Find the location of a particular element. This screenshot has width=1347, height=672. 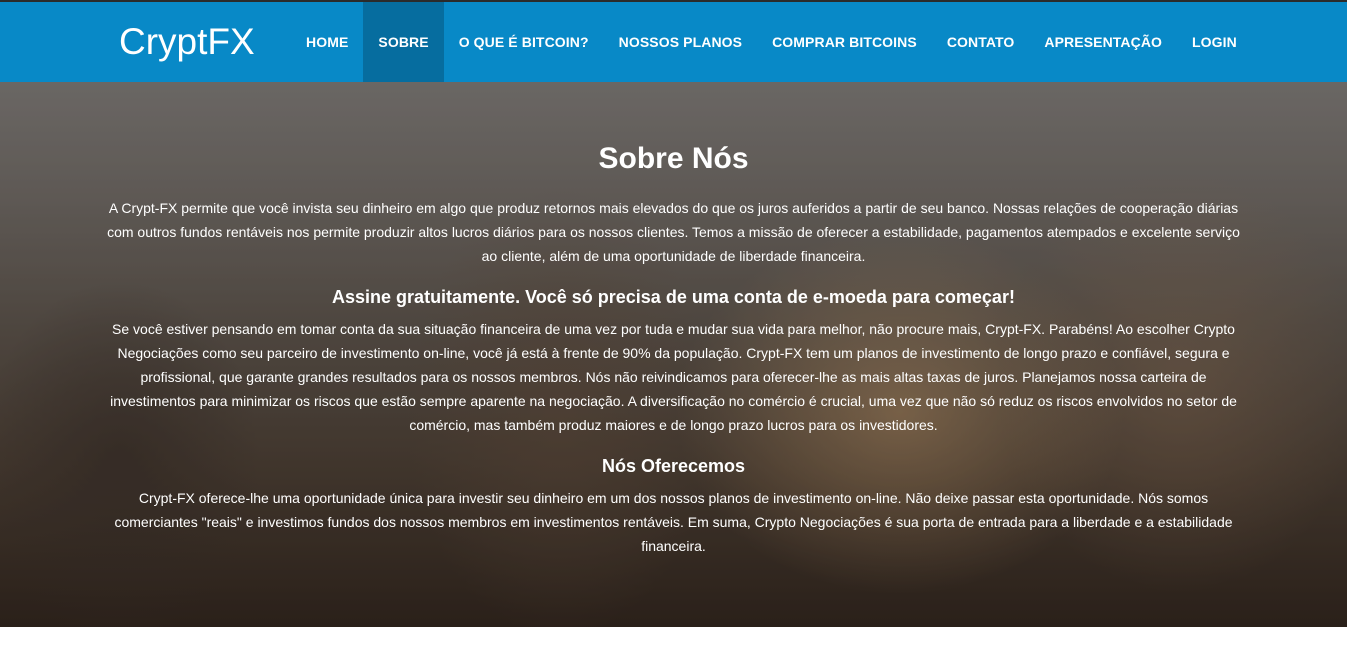

nav-login: LOGIN is located at coordinates (1214, 42).